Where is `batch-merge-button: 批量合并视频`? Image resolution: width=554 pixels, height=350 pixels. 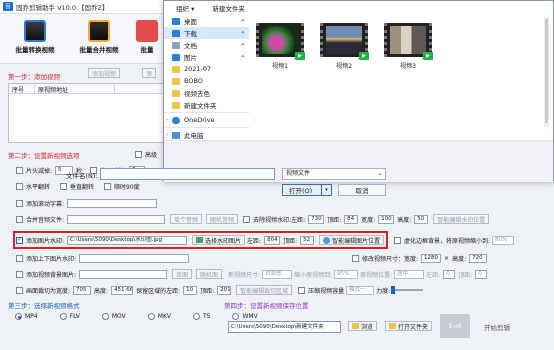 batch-merge-button: 批量合并视频 is located at coordinates (99, 40).